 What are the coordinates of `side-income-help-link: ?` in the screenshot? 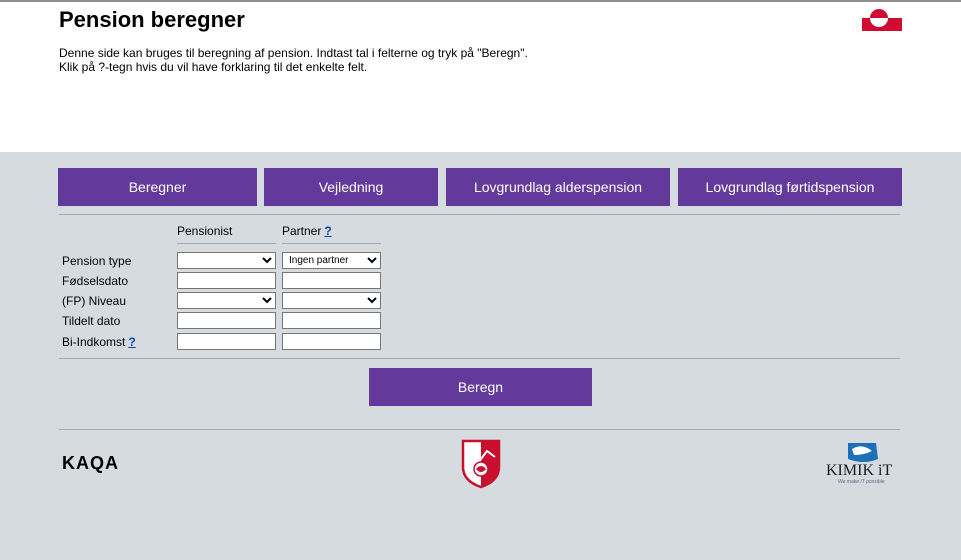 It's located at (131, 342).